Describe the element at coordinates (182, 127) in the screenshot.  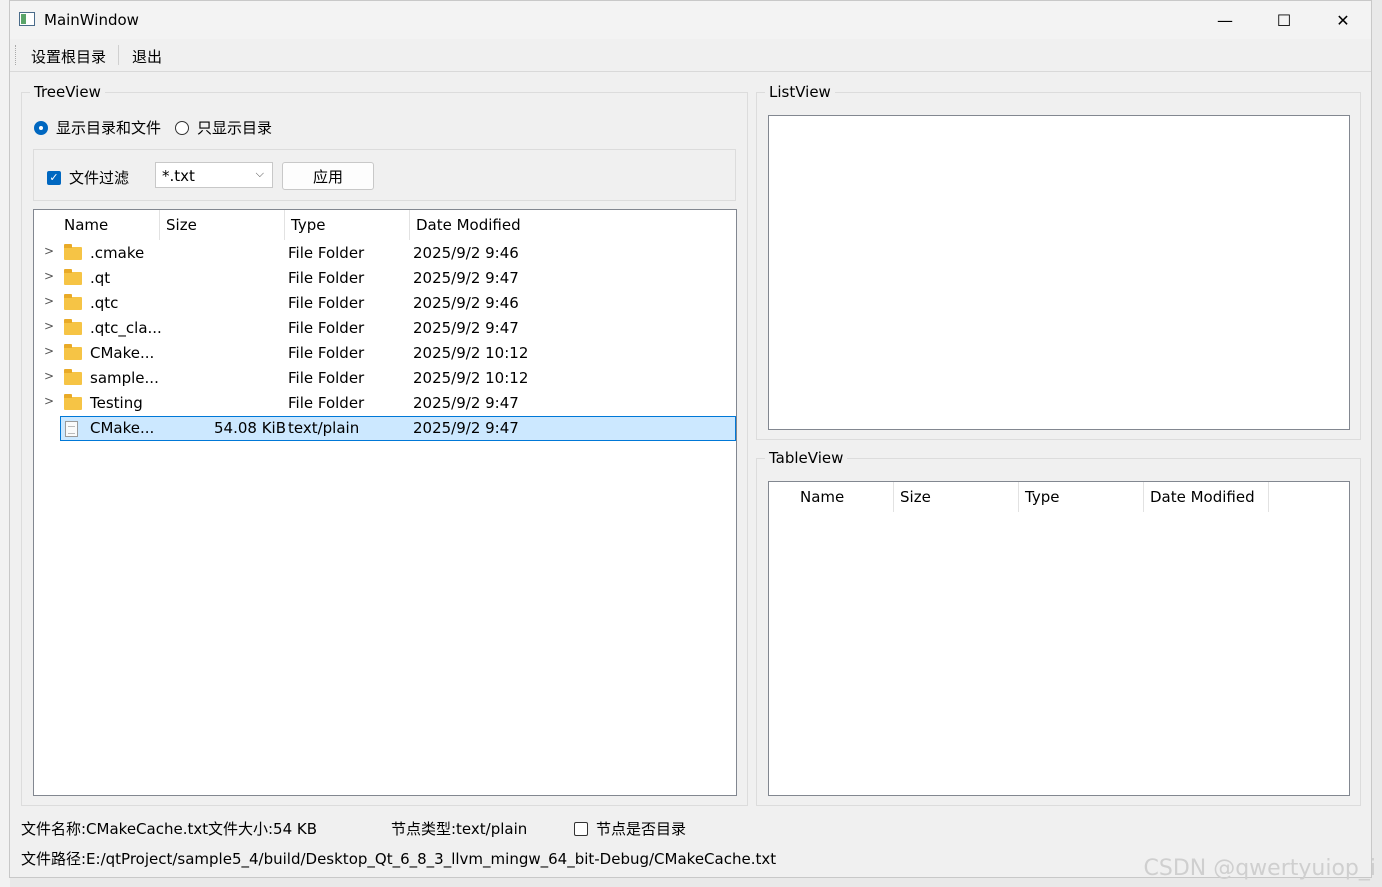
I see `radio-unchecked-icon` at that location.